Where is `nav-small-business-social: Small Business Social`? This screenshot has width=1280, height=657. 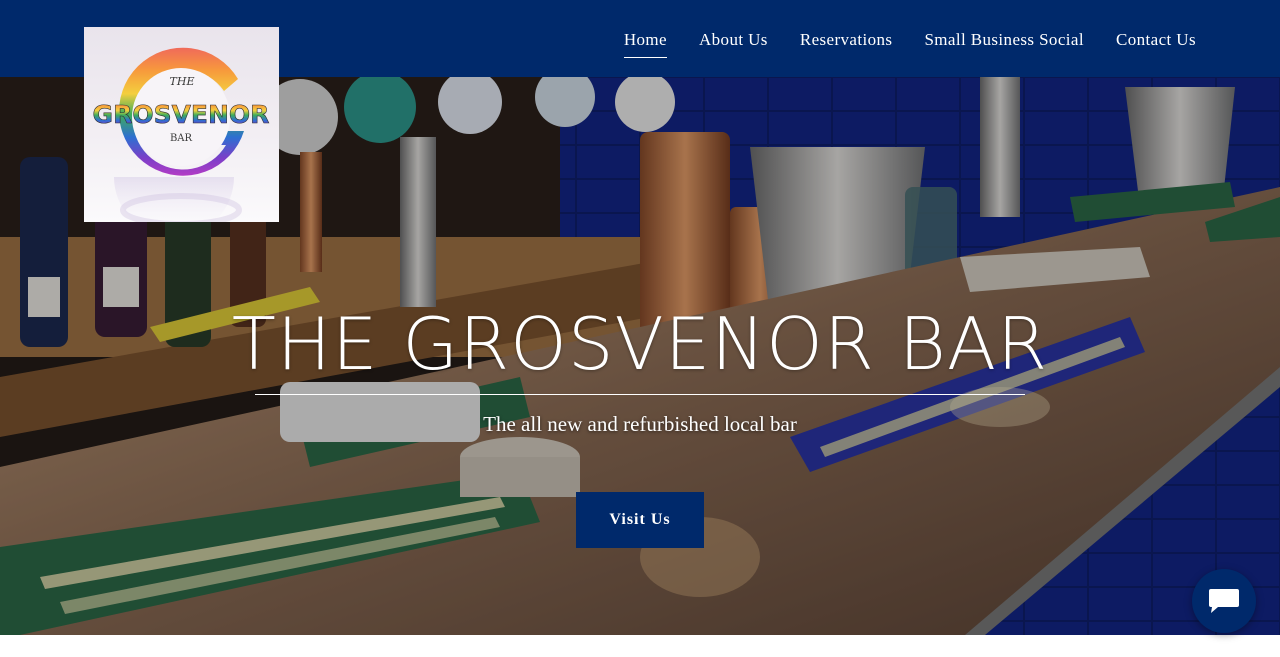
nav-small-business-social: Small Business Social is located at coordinates (1004, 40).